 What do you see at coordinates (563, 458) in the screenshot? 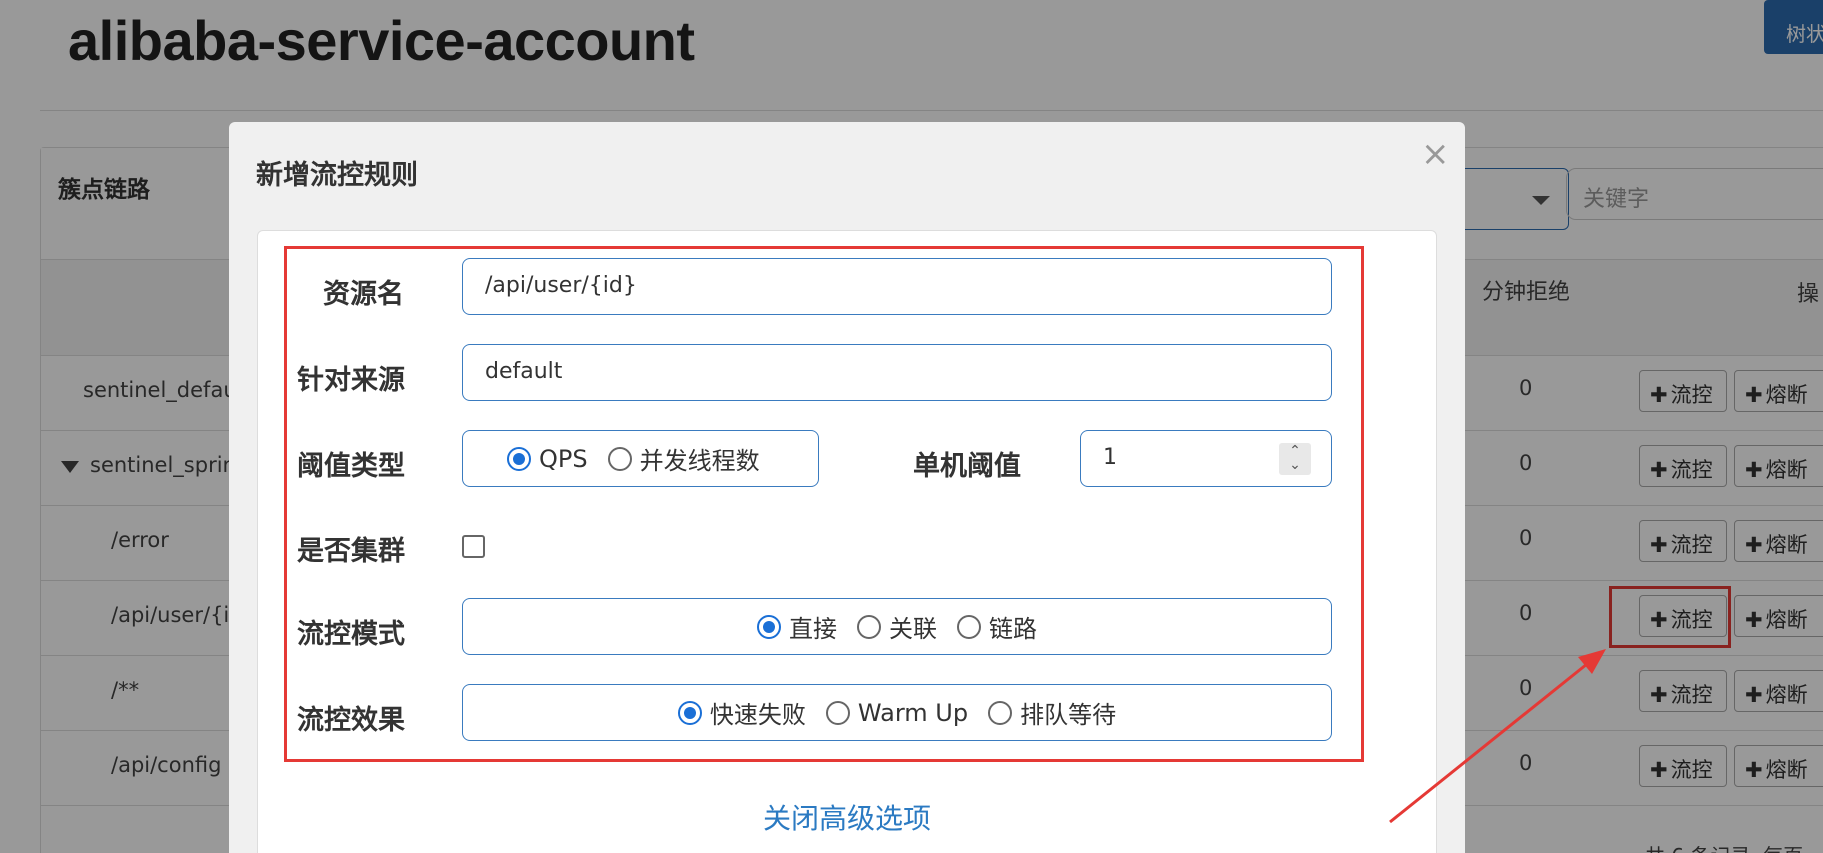
I see `radio-qps-label: QPS` at bounding box center [563, 458].